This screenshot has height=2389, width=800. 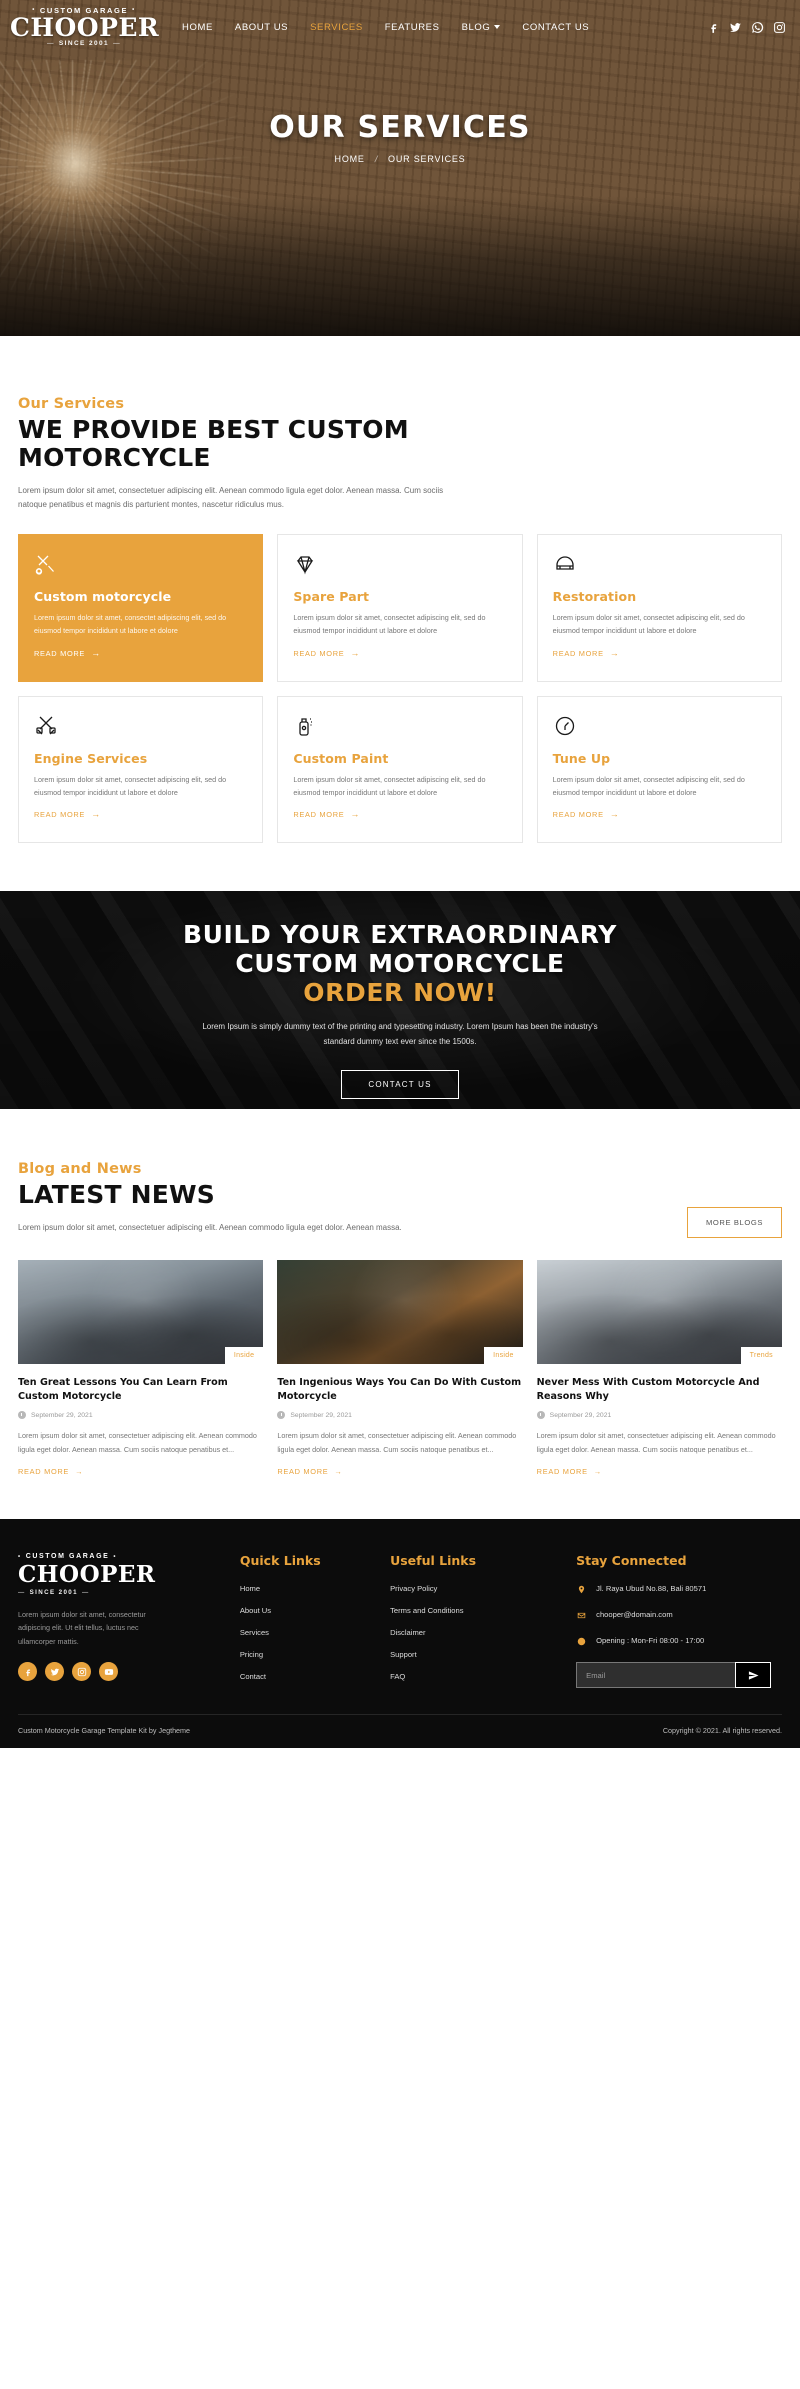 I want to click on footer-link-contact: Contact, so click(x=307, y=1676).